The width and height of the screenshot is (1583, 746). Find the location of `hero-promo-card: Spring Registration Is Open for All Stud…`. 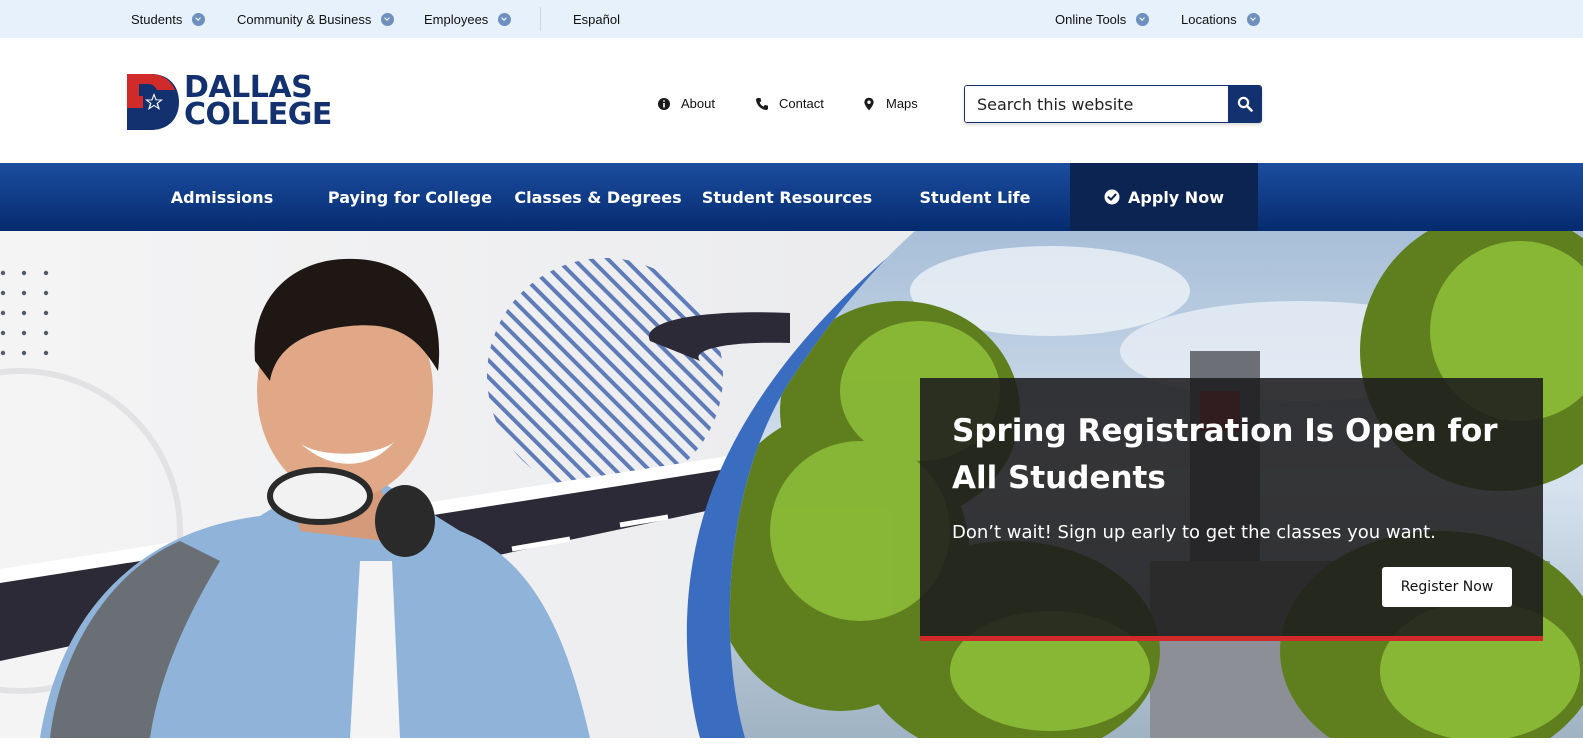

hero-promo-card: Spring Registration Is Open for All Stud… is located at coordinates (1231, 509).